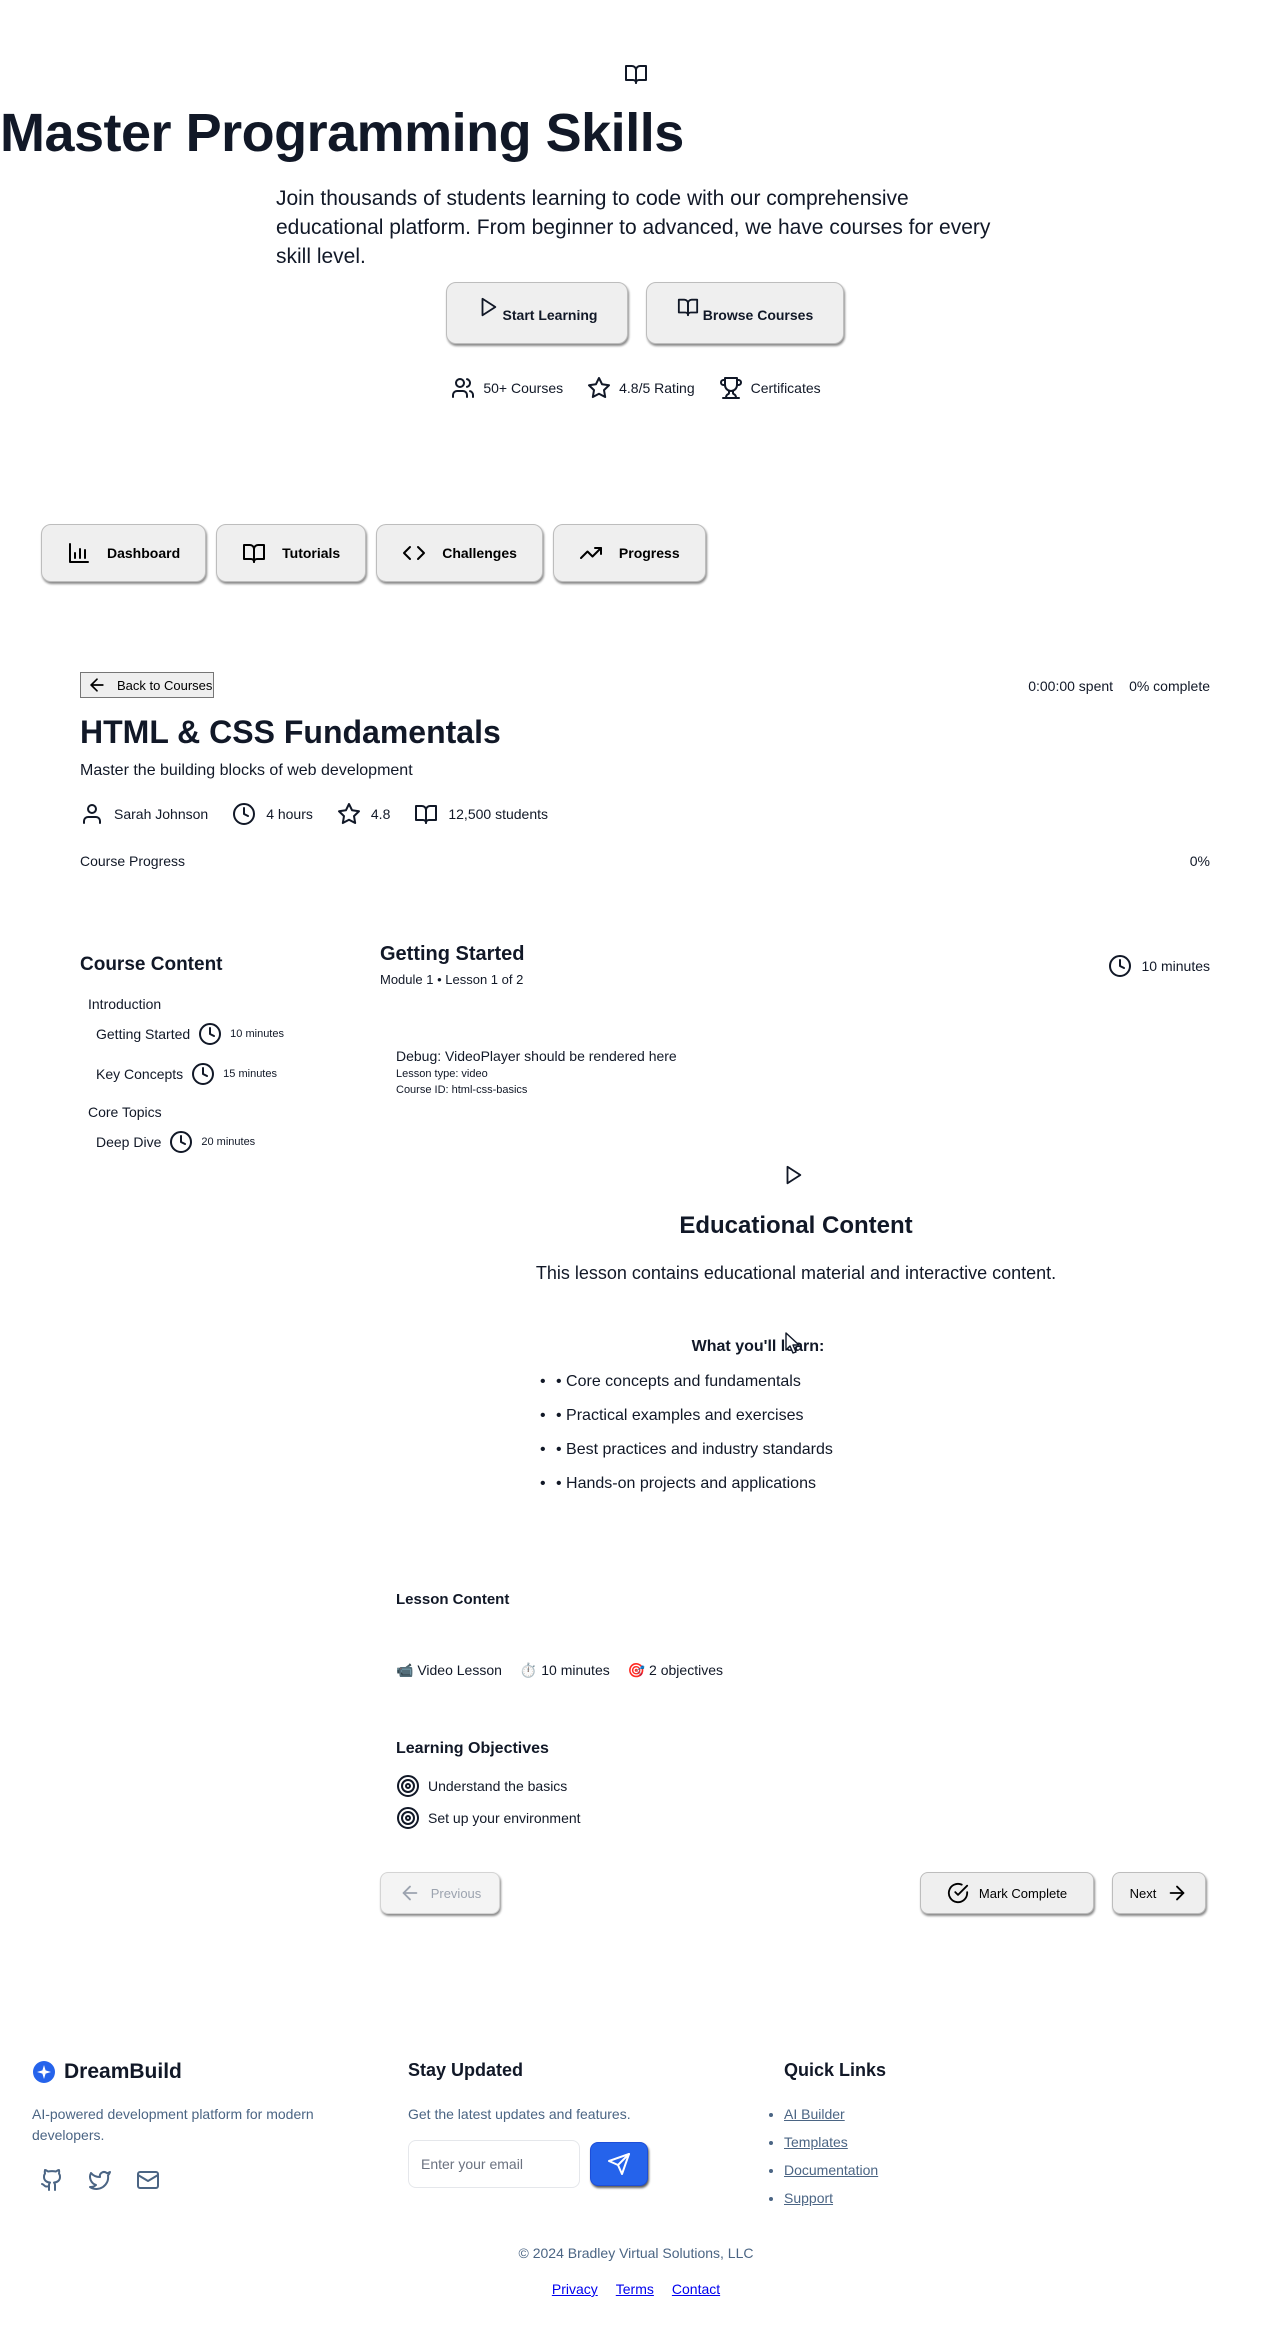 This screenshot has height=2334, width=1272. I want to click on mark-complete-button: Mark Complete, so click(1007, 1893).